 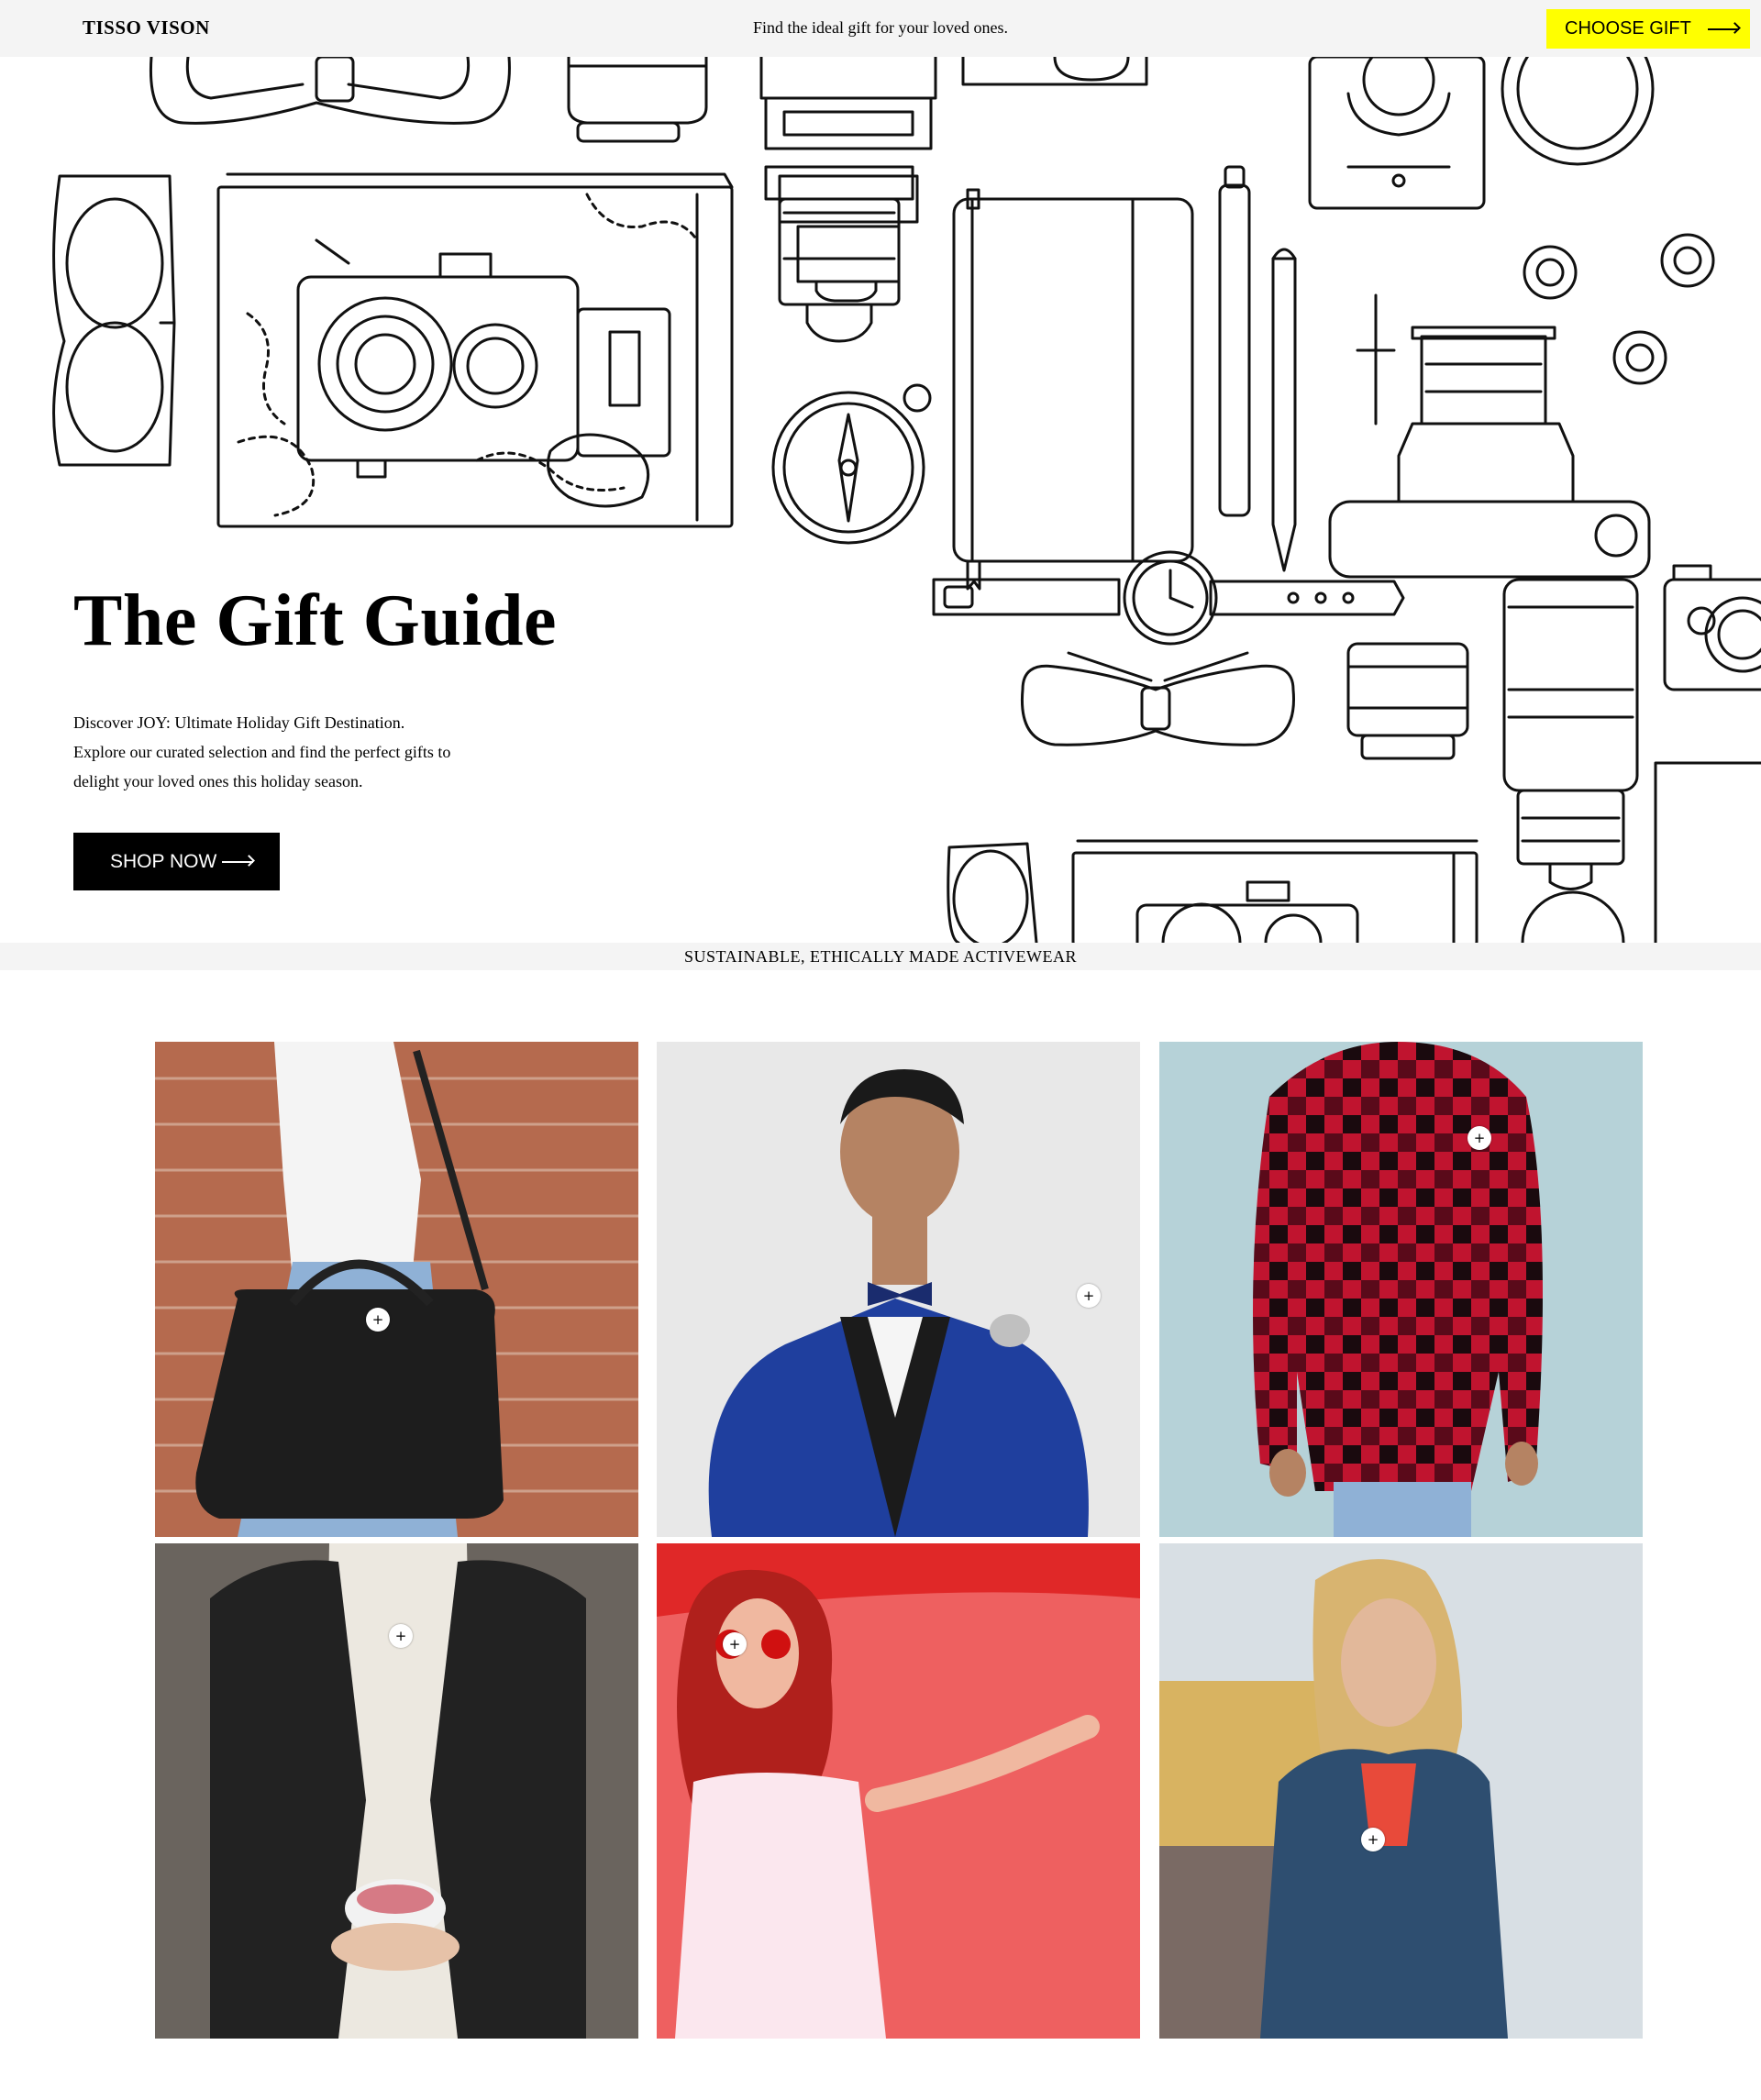 What do you see at coordinates (1628, 28) in the screenshot?
I see `choose-gift-label: CHOOSE GIFT` at bounding box center [1628, 28].